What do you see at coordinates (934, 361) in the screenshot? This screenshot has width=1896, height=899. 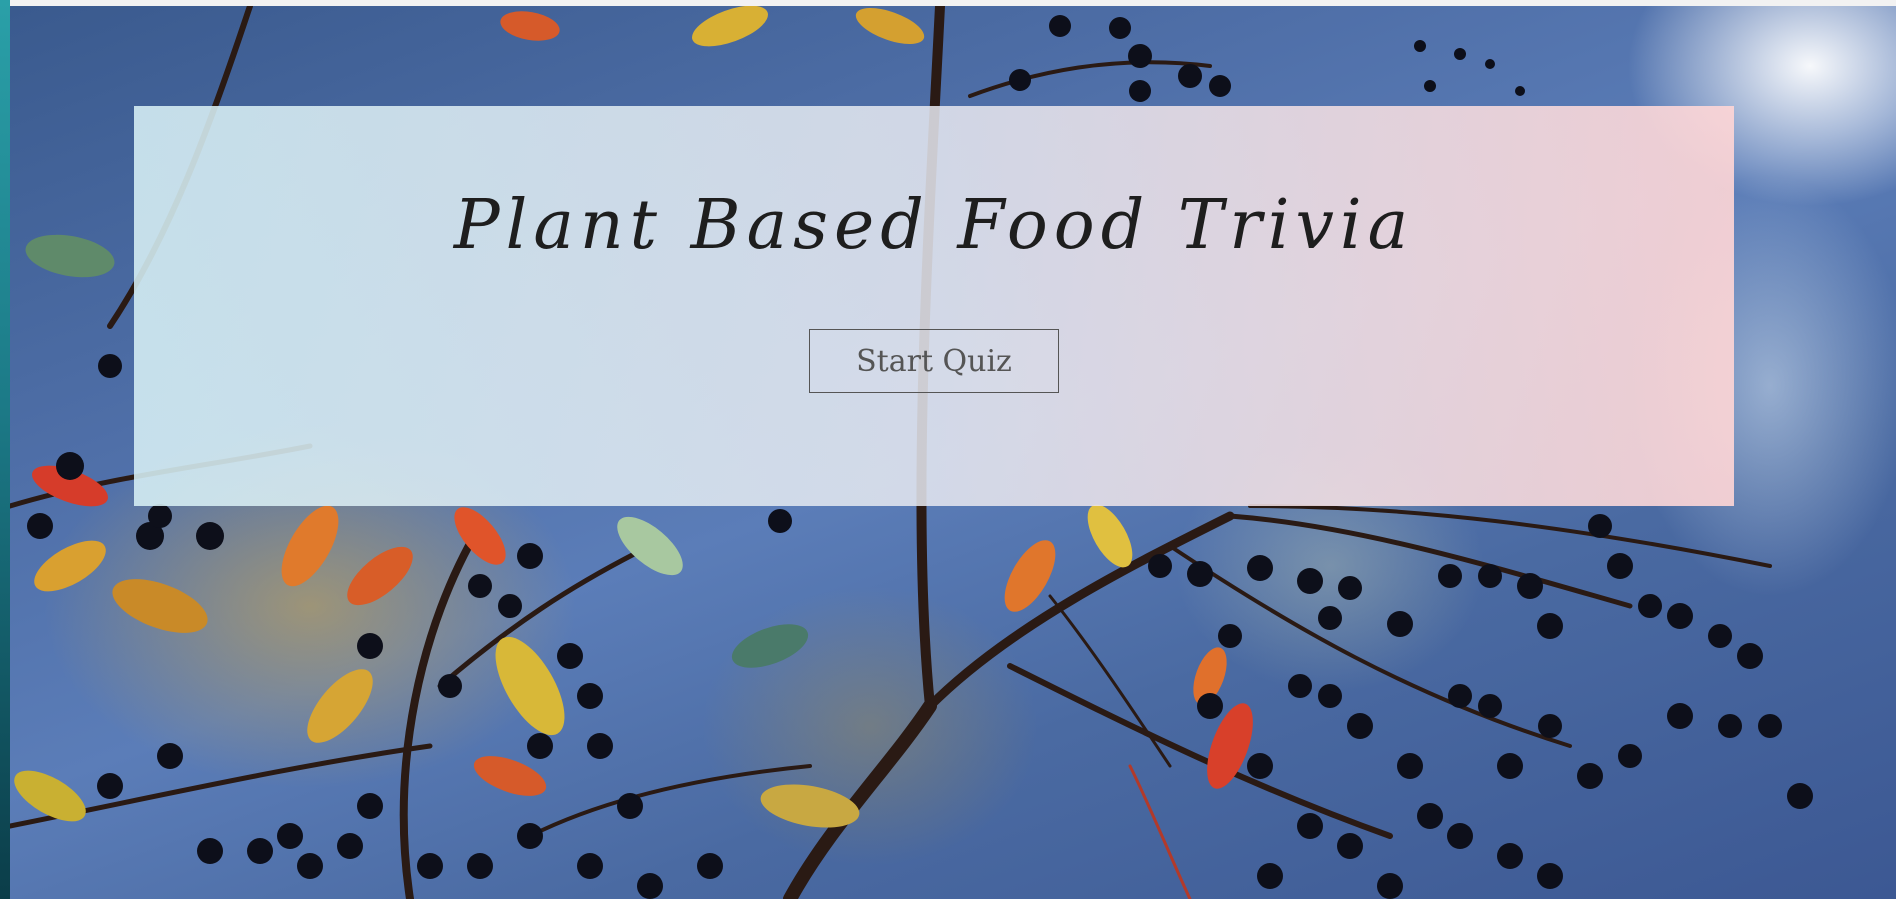 I see `start-quiz-button: Start Quiz` at bounding box center [934, 361].